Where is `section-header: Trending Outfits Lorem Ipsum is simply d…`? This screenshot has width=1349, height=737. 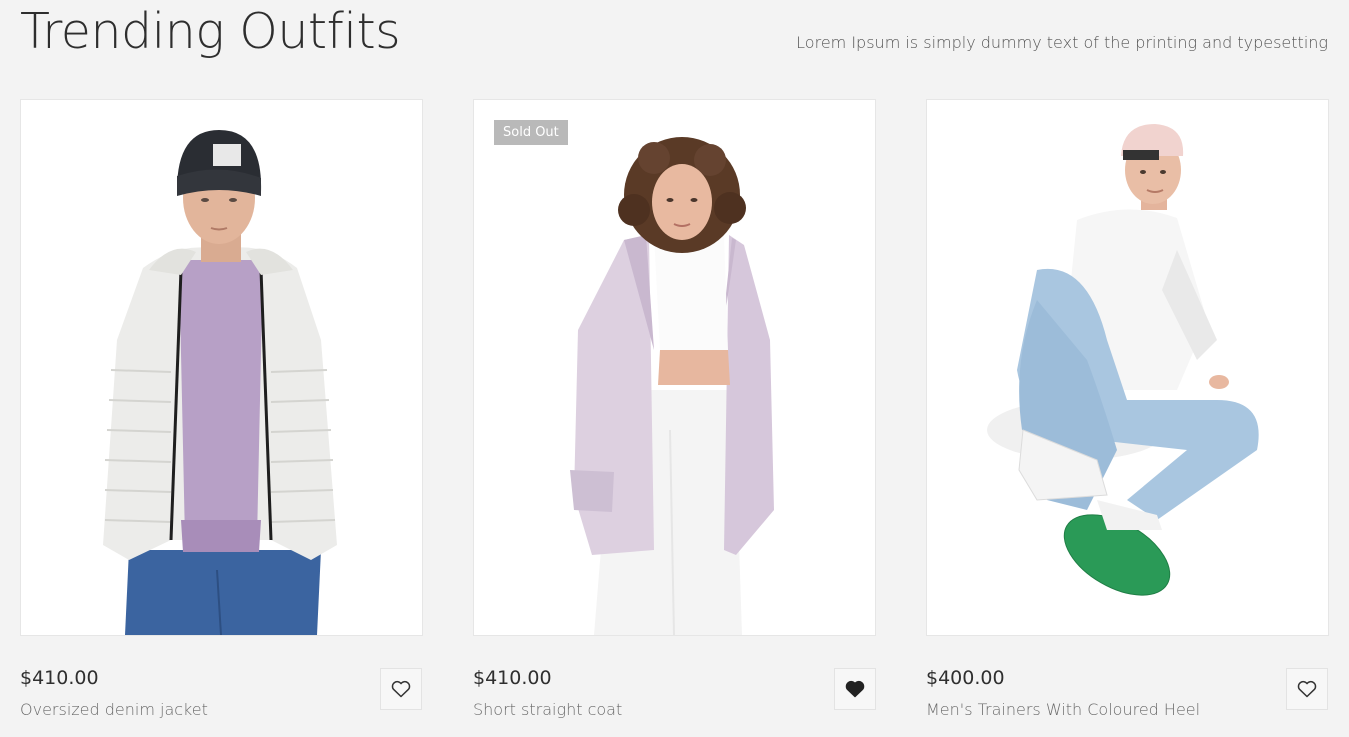 section-header: Trending Outfits Lorem Ipsum is simply d… is located at coordinates (674, 40).